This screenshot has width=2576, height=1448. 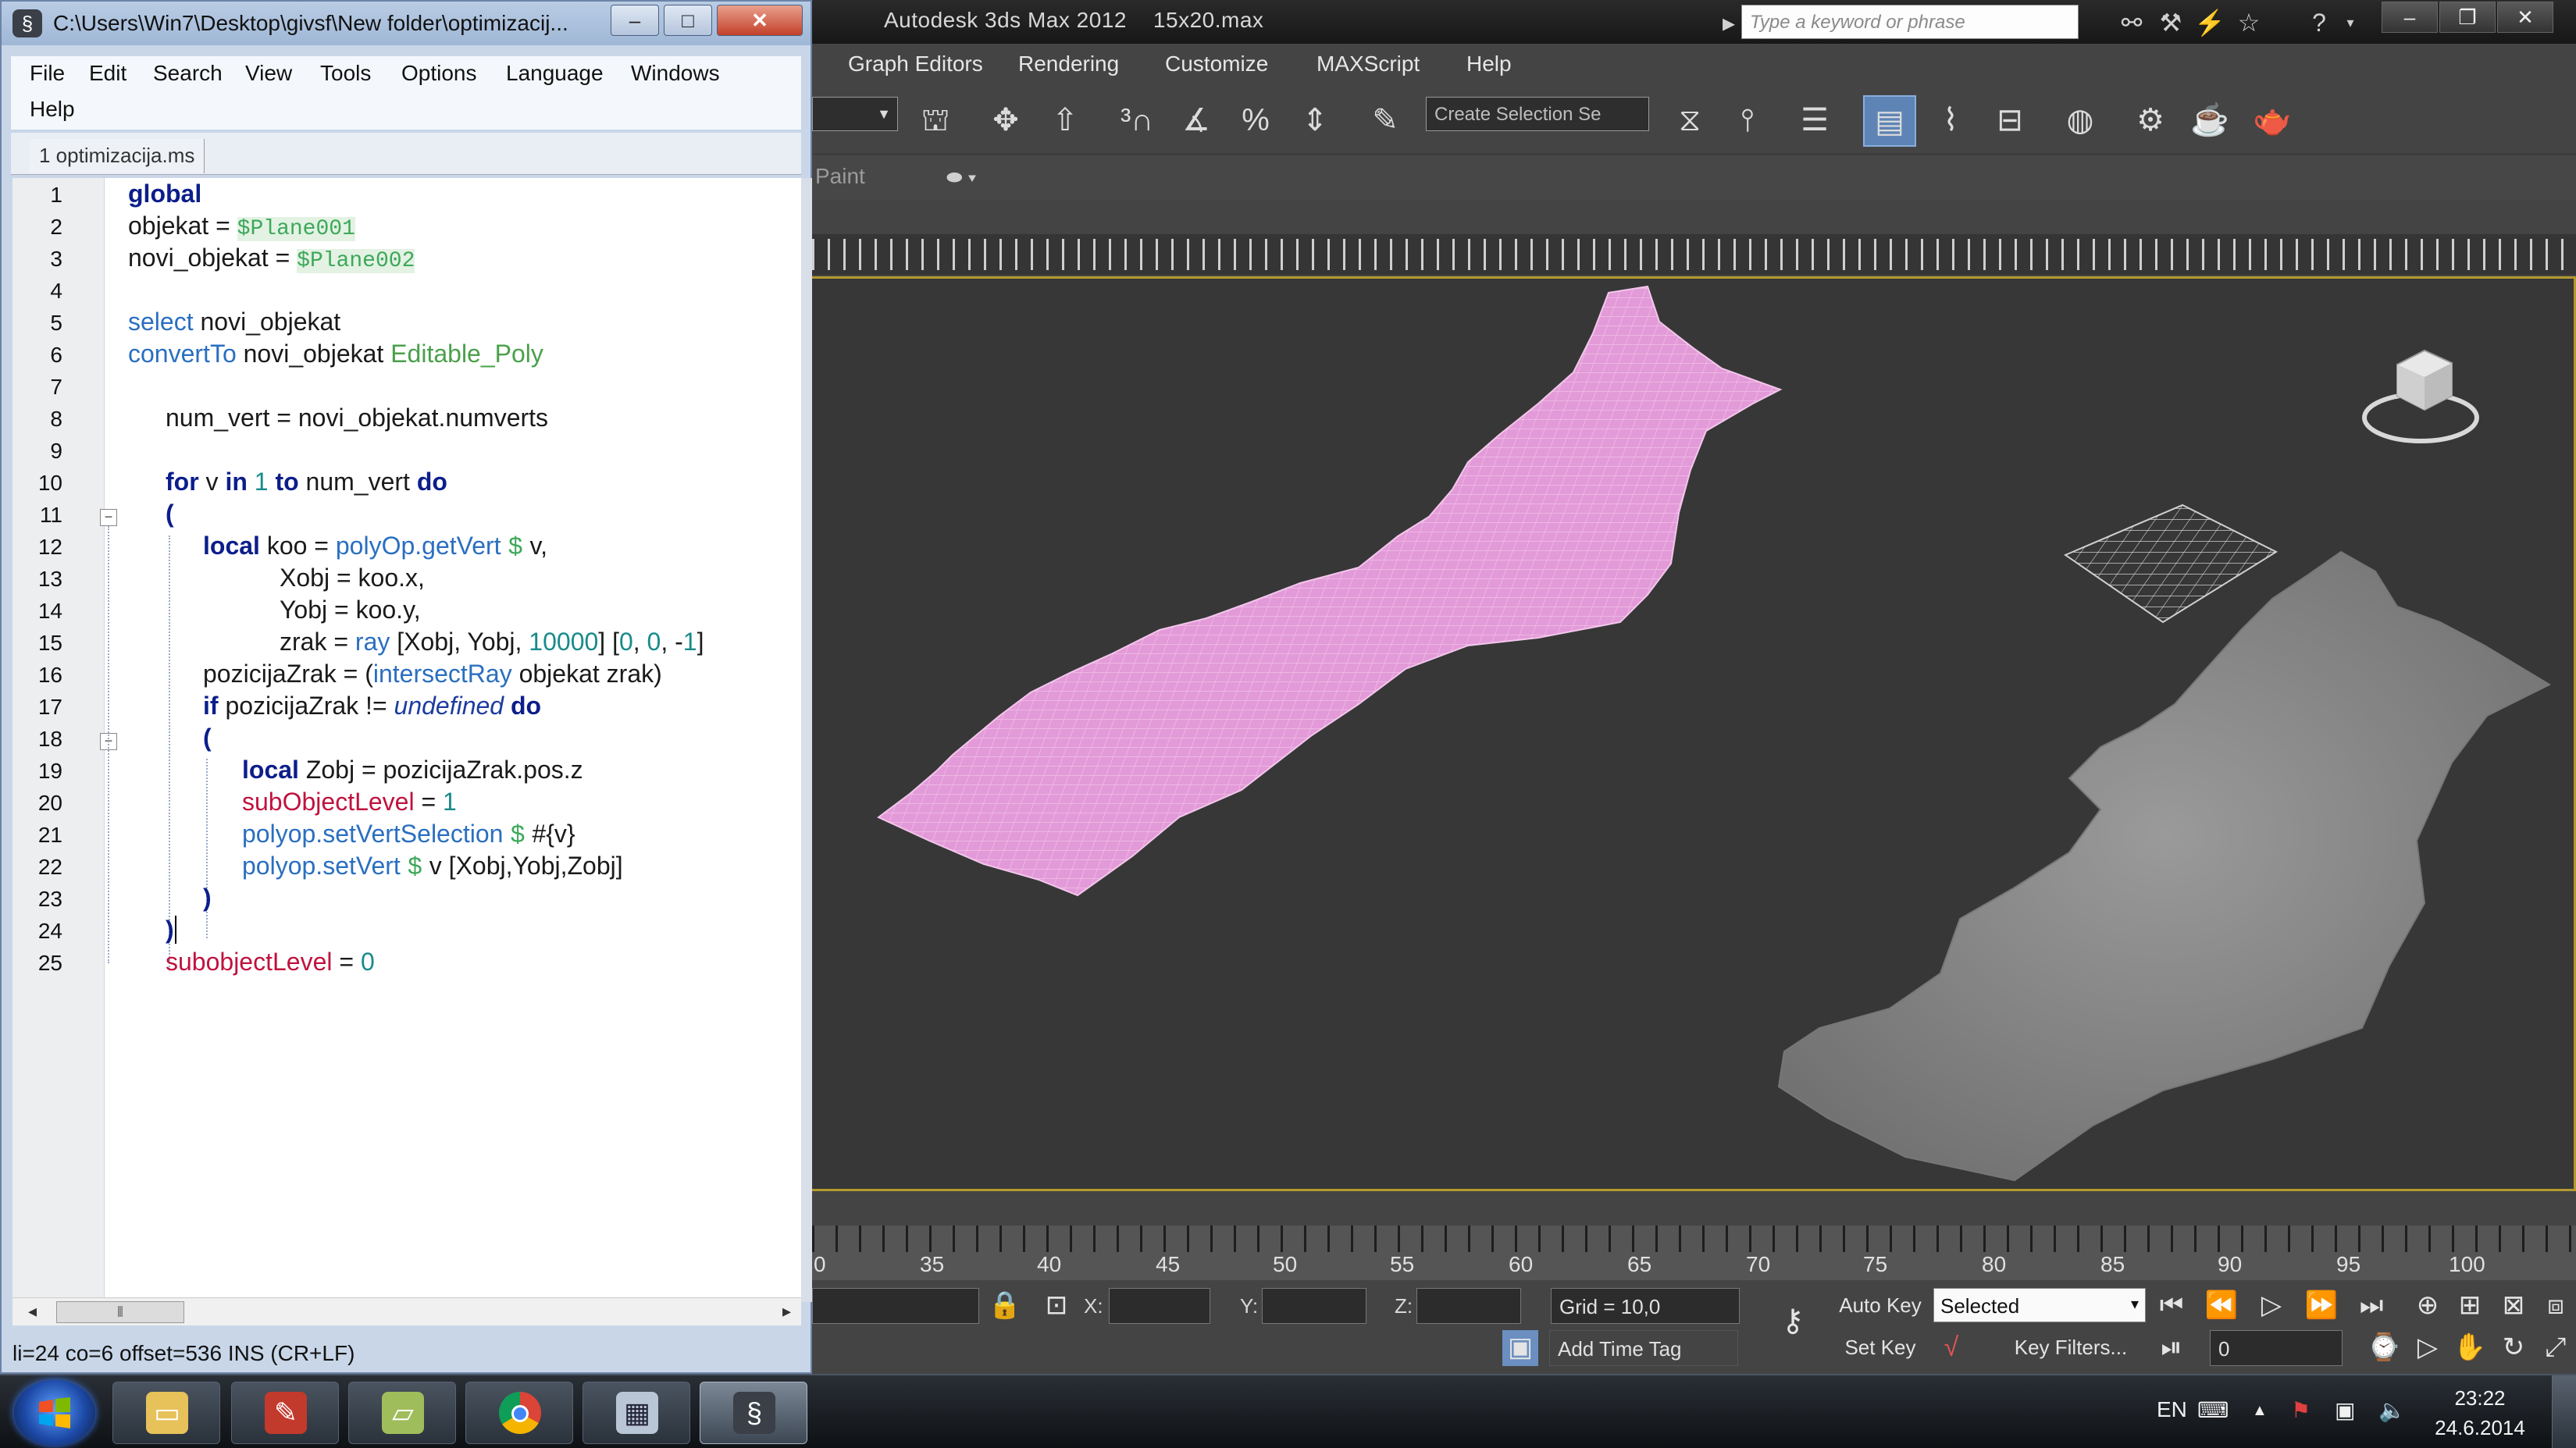 I want to click on pan-icon: ✋, so click(x=2470, y=1348).